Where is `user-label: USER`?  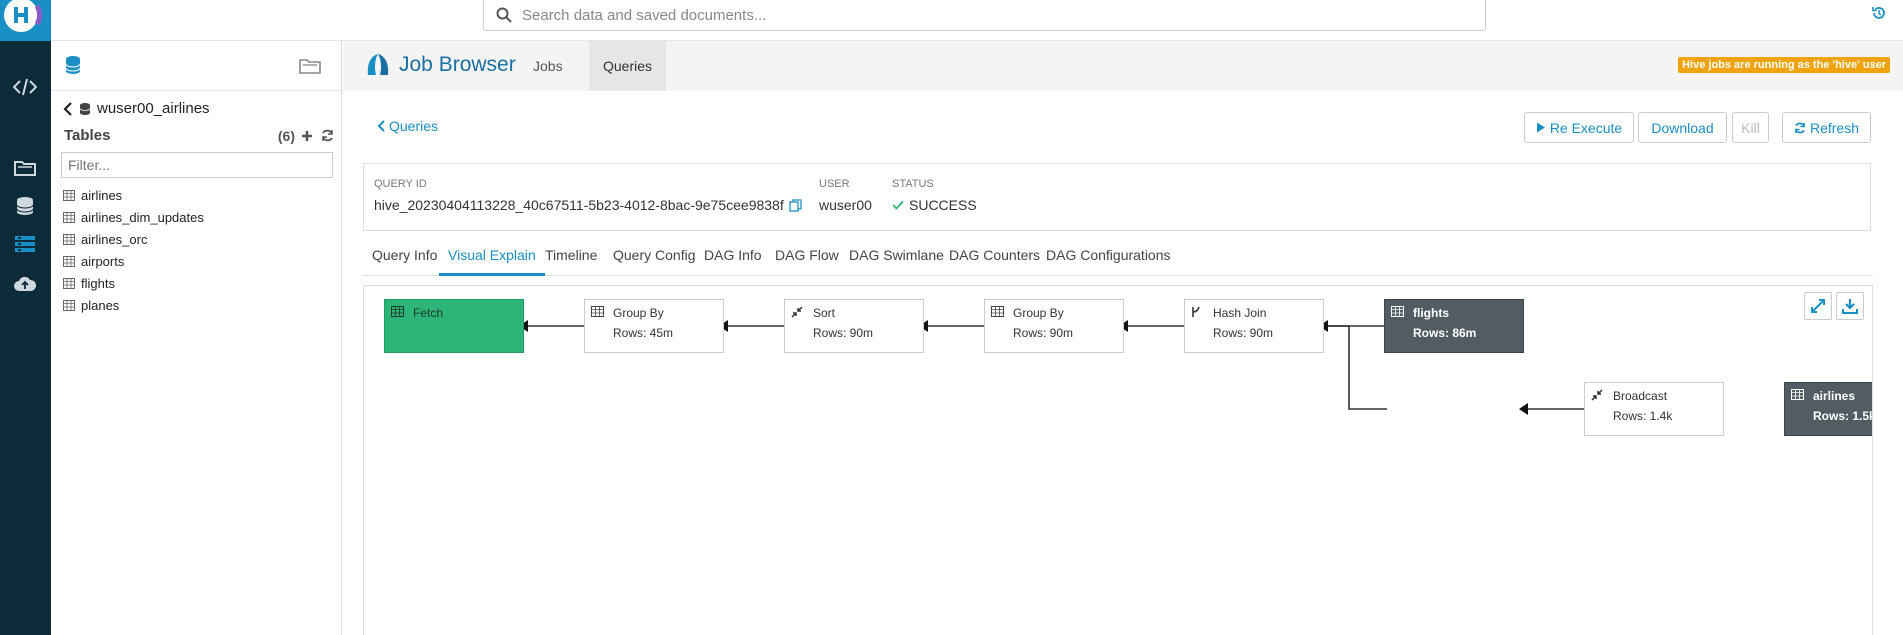
user-label: USER is located at coordinates (834, 184).